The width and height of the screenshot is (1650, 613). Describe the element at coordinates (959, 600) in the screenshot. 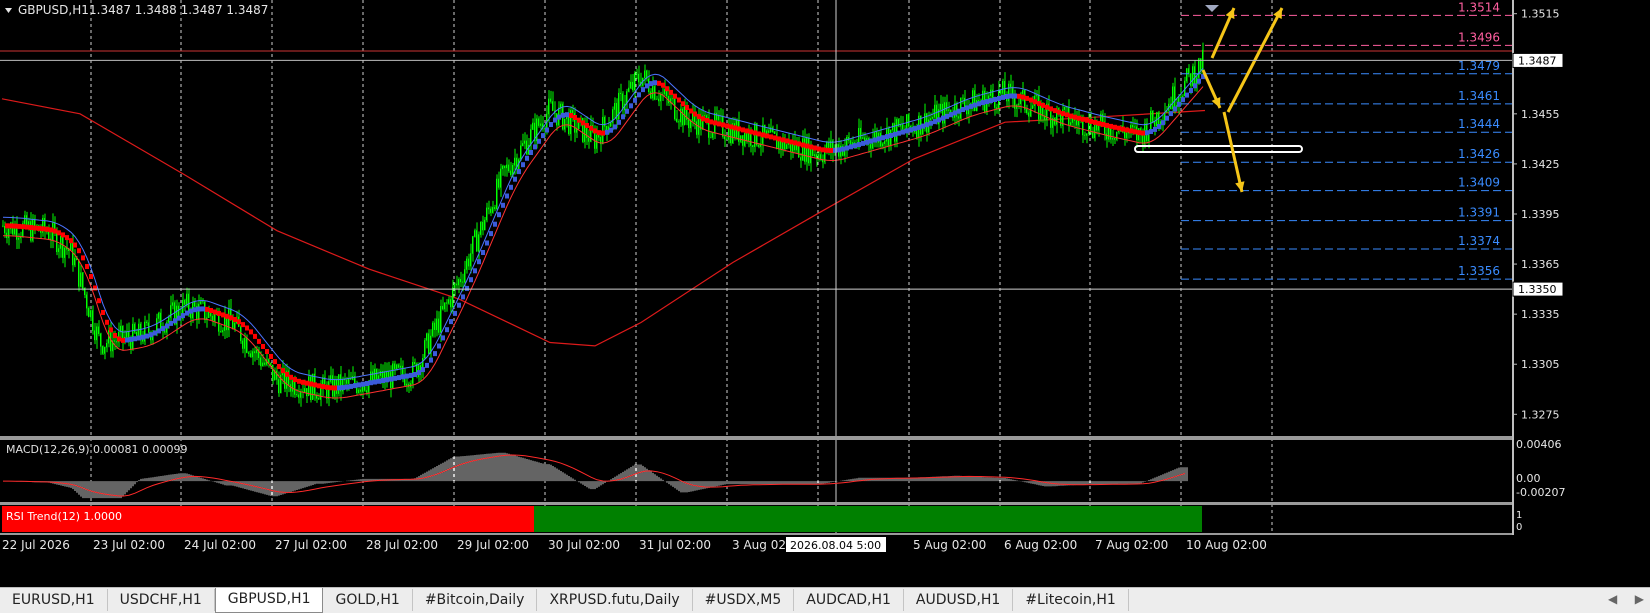

I see `tab-audusd-h1: AUDUSD,H1` at that location.